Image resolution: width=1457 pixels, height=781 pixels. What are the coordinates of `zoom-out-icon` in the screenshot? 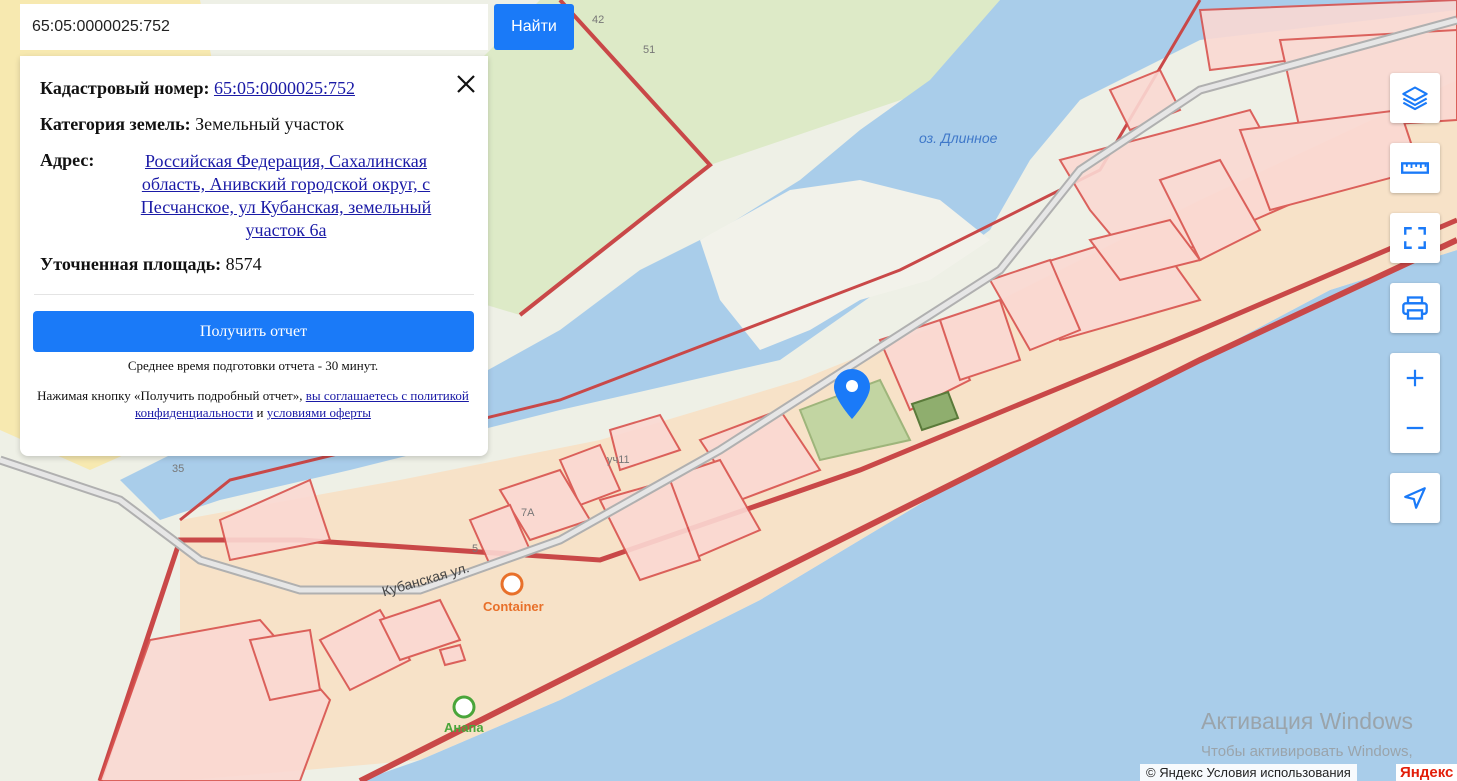 It's located at (1415, 428).